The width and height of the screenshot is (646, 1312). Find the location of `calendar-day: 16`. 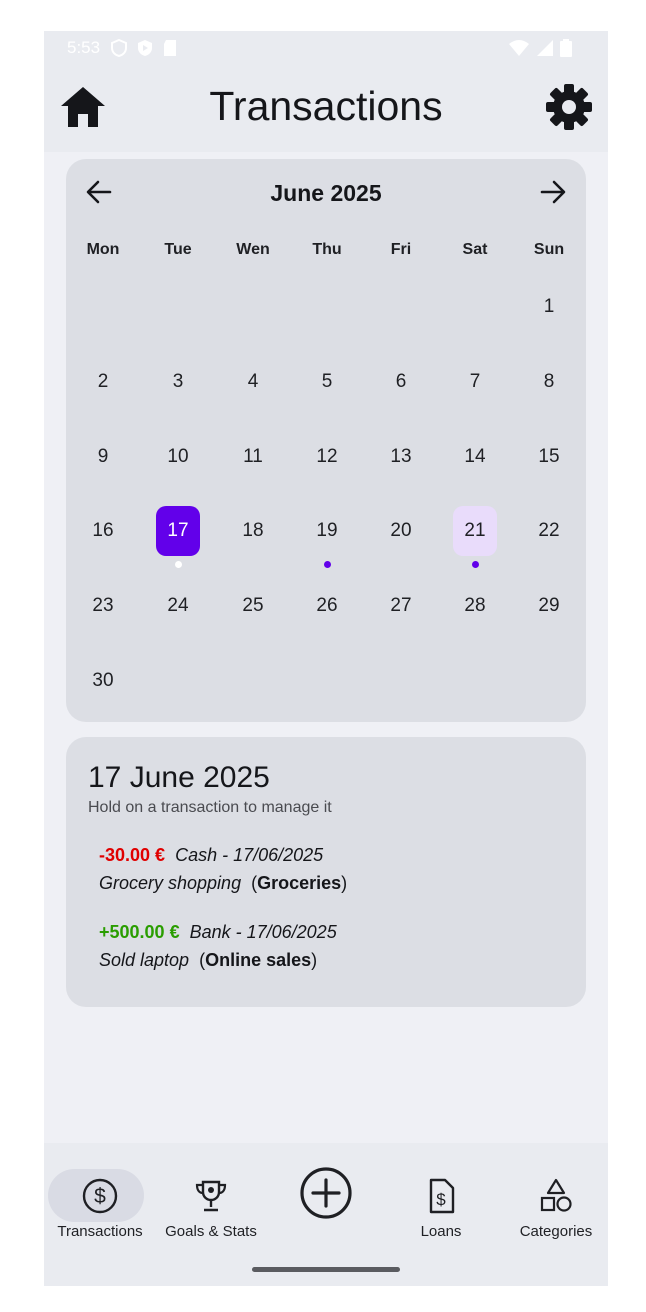

calendar-day: 16 is located at coordinates (103, 531).